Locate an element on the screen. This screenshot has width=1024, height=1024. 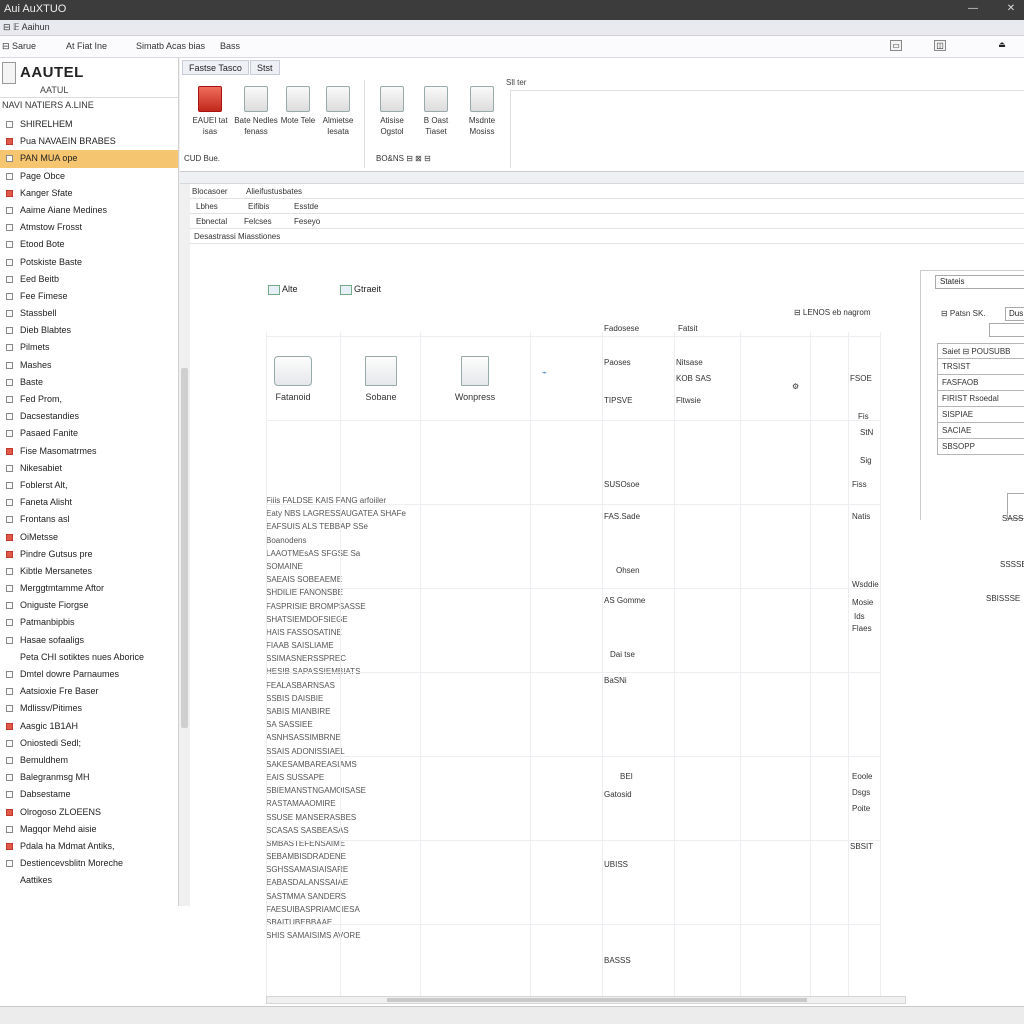
sidebar-item: Atmstow Frosst is located at coordinates (89, 227).